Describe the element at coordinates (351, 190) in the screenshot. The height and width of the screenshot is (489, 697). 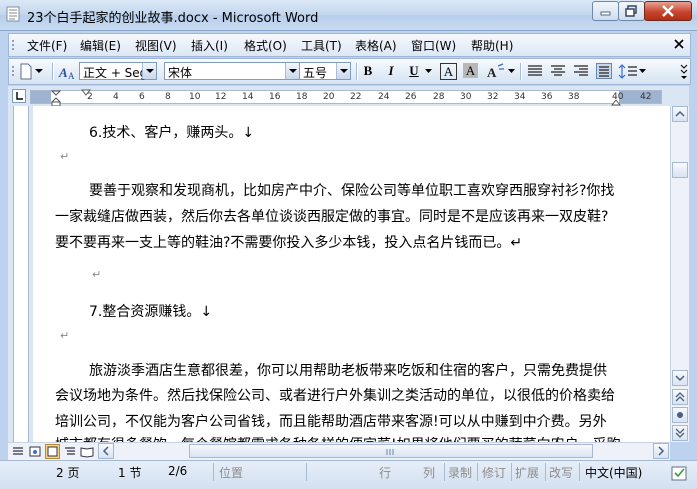
I see `doc-line: 要善于观察和发现商机，比如房产中介、保险公司等单位职工喜欢穿西服穿衬衫?你找` at that location.